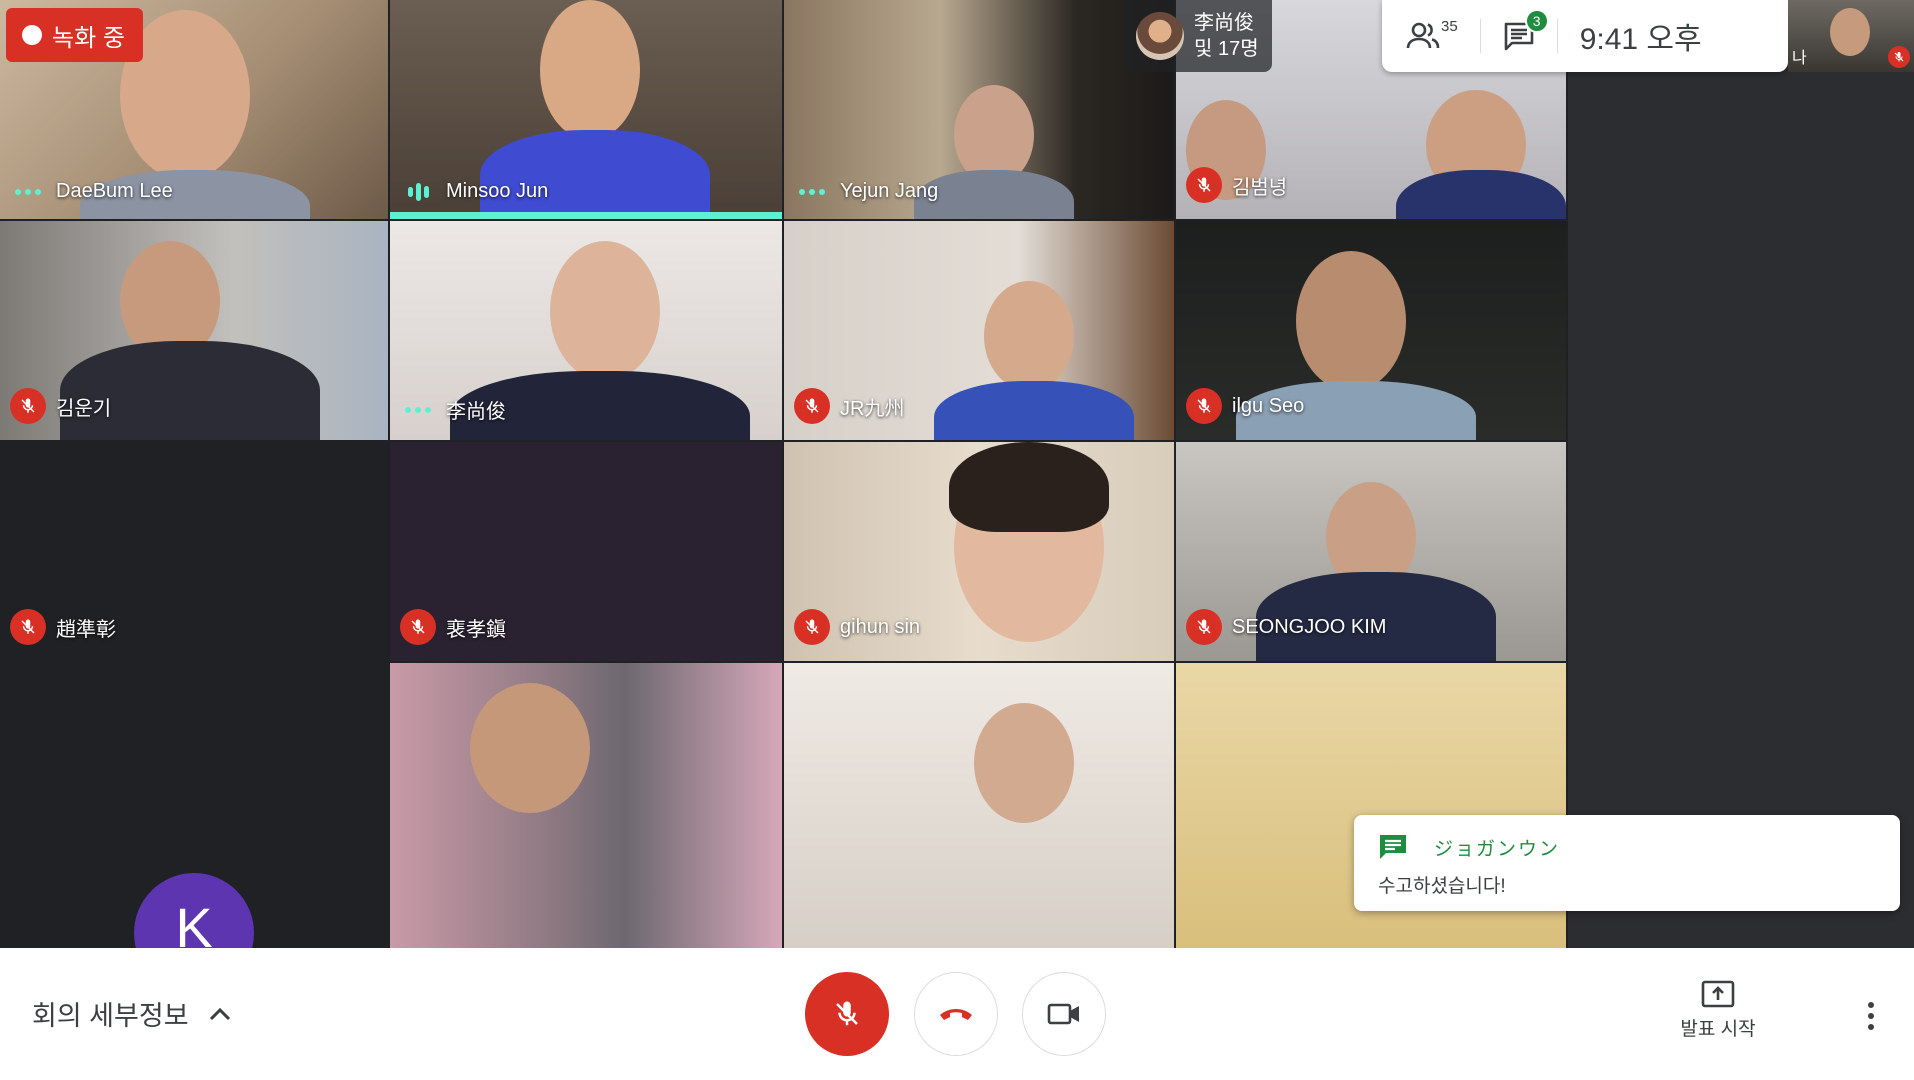 This screenshot has height=1080, width=1914. I want to click on bottom-control-bar: 회의 세부정보 발표 시작, so click(957, 1014).